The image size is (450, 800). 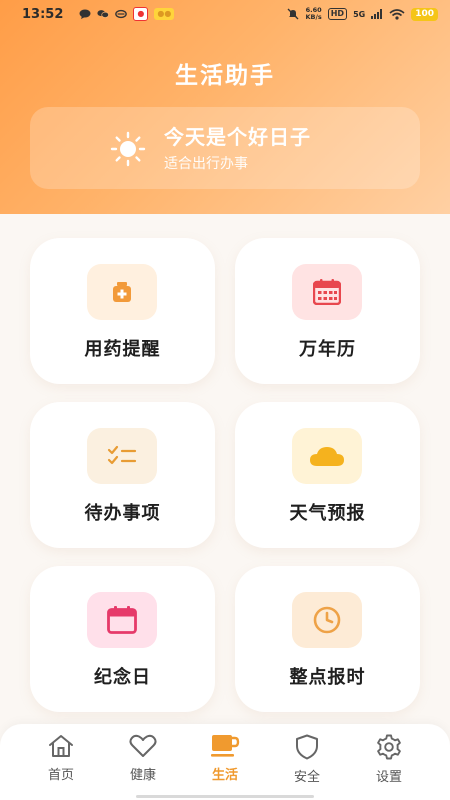 What do you see at coordinates (424, 14) in the screenshot?
I see `battery-indicator: 100` at bounding box center [424, 14].